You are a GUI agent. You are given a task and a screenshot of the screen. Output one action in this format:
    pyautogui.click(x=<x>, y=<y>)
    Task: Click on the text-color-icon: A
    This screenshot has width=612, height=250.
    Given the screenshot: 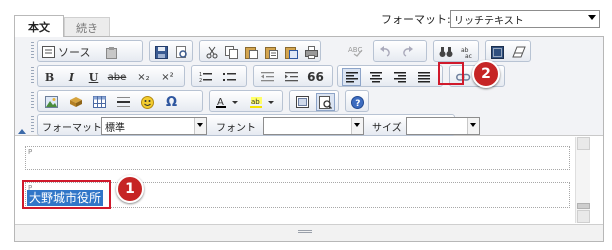 What is the action you would take?
    pyautogui.click(x=227, y=102)
    